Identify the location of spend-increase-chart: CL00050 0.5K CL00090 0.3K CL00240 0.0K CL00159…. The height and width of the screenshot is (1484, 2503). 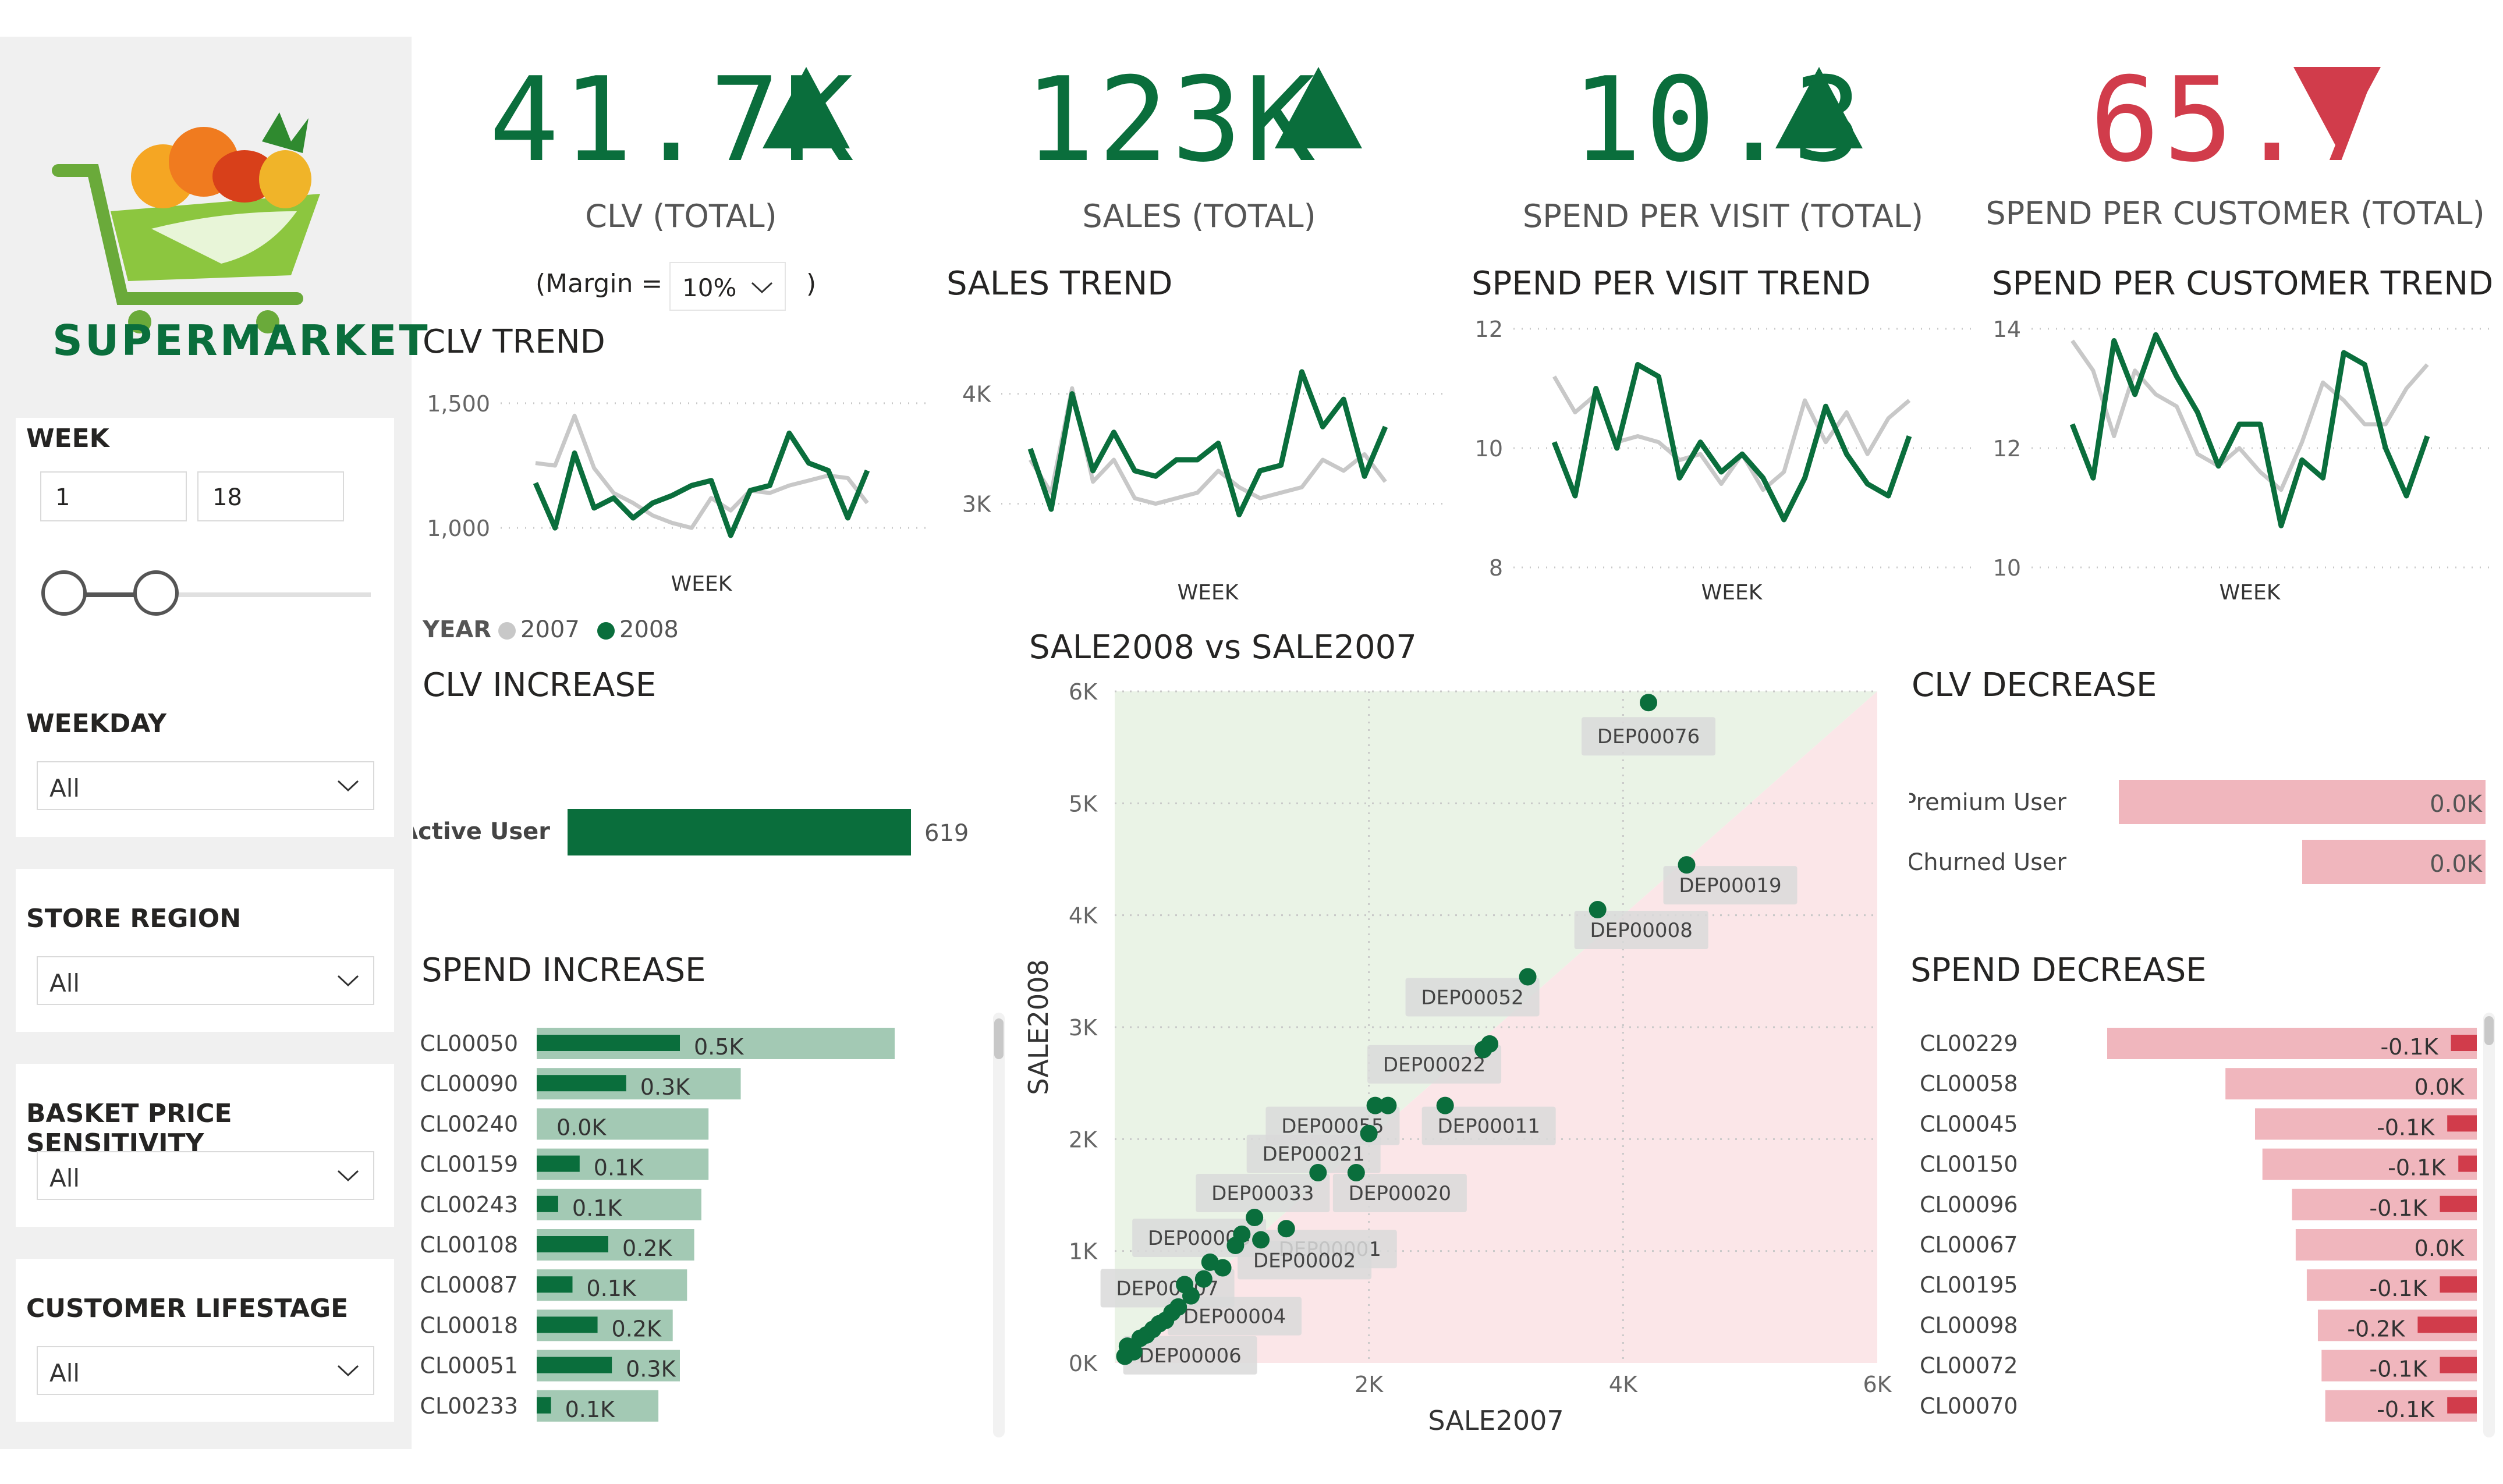
(657, 1225).